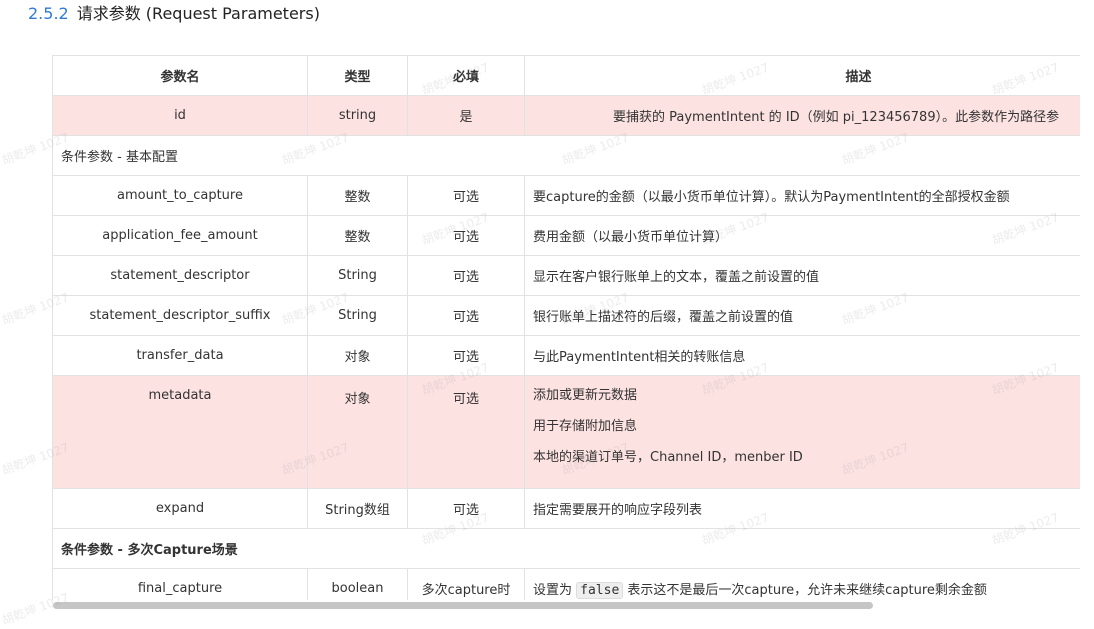  Describe the element at coordinates (802, 75) in the screenshot. I see `header-description: 描述` at that location.